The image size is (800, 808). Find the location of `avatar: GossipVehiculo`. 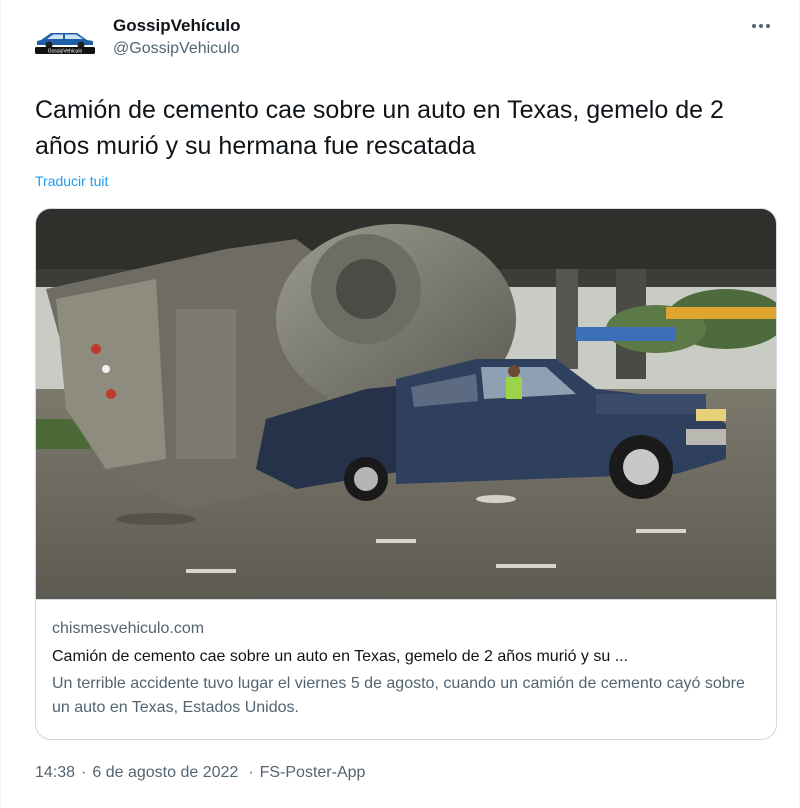

avatar: GossipVehiculo is located at coordinates (65, 40).